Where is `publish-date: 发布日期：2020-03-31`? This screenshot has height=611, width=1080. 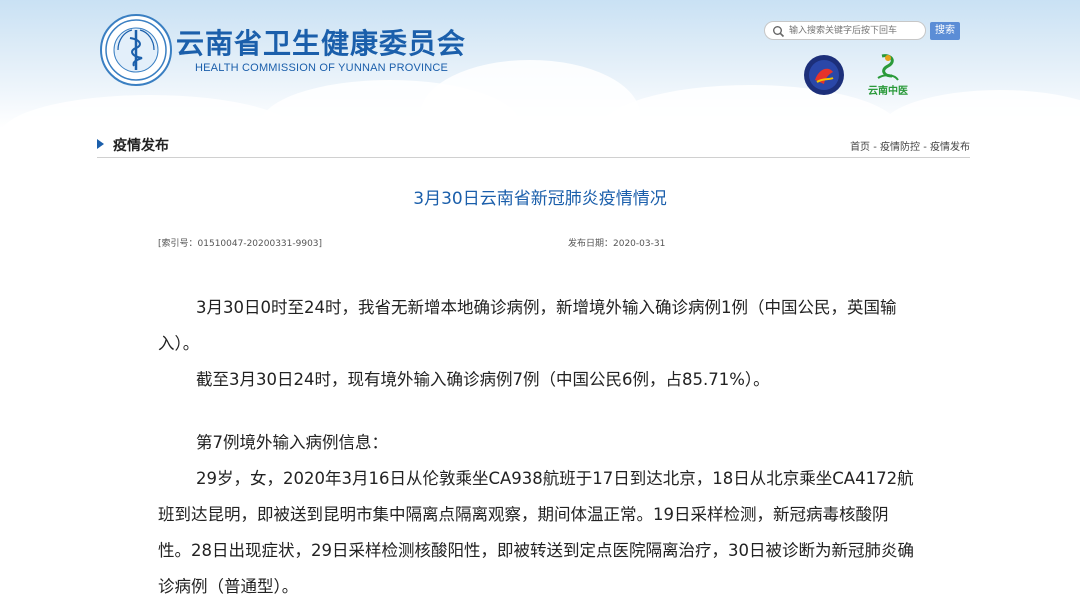
publish-date: 发布日期：2020-03-31 is located at coordinates (617, 244).